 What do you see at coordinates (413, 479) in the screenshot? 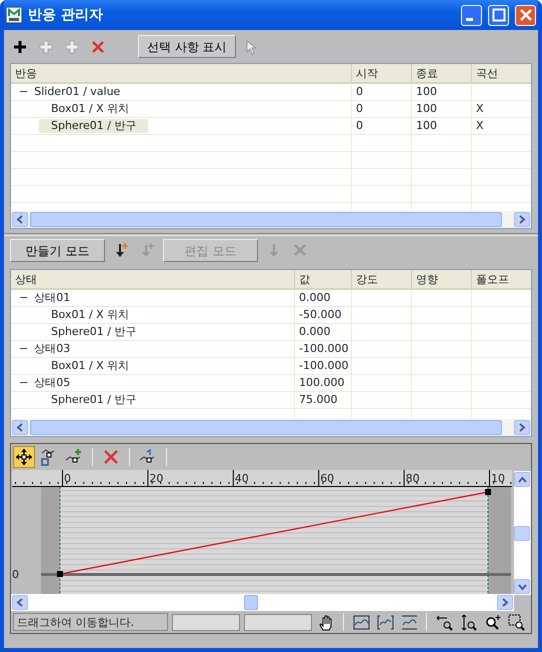
I see `ruler-label: 80` at bounding box center [413, 479].